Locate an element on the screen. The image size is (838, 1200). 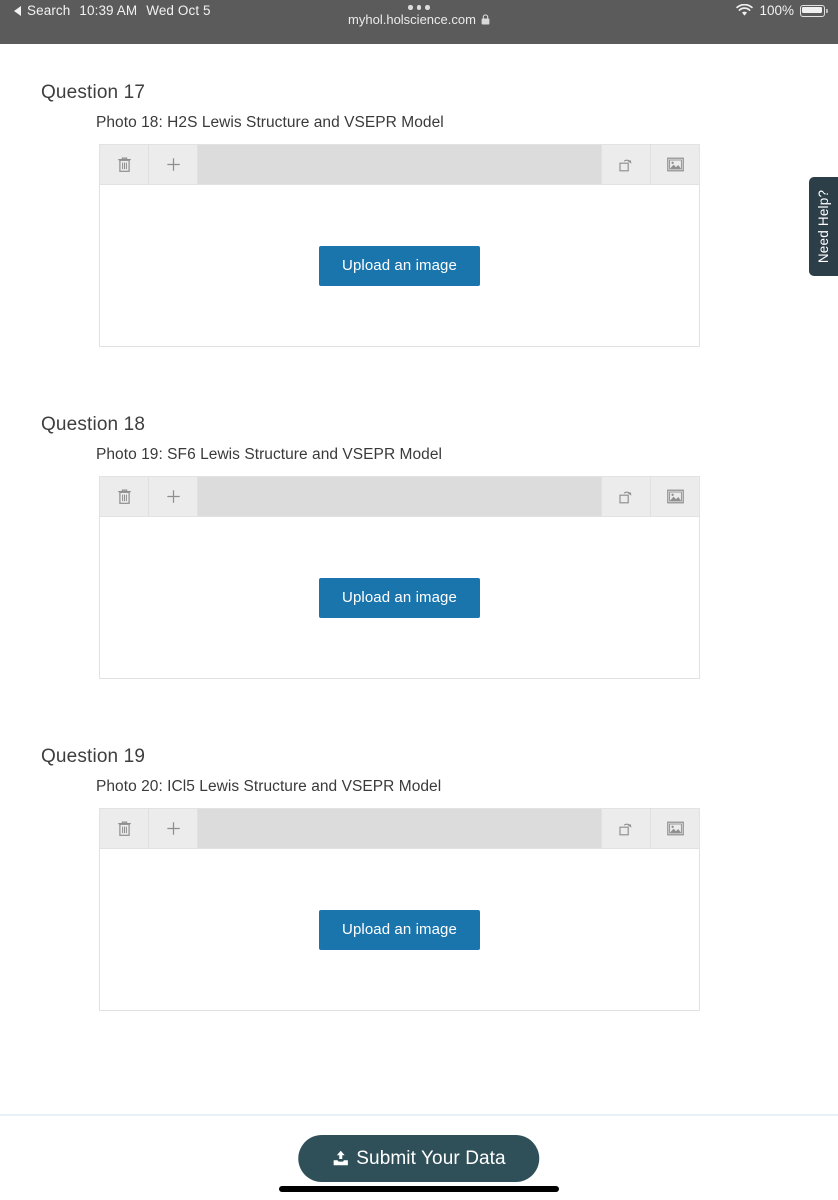
lock-icon is located at coordinates (485, 18).